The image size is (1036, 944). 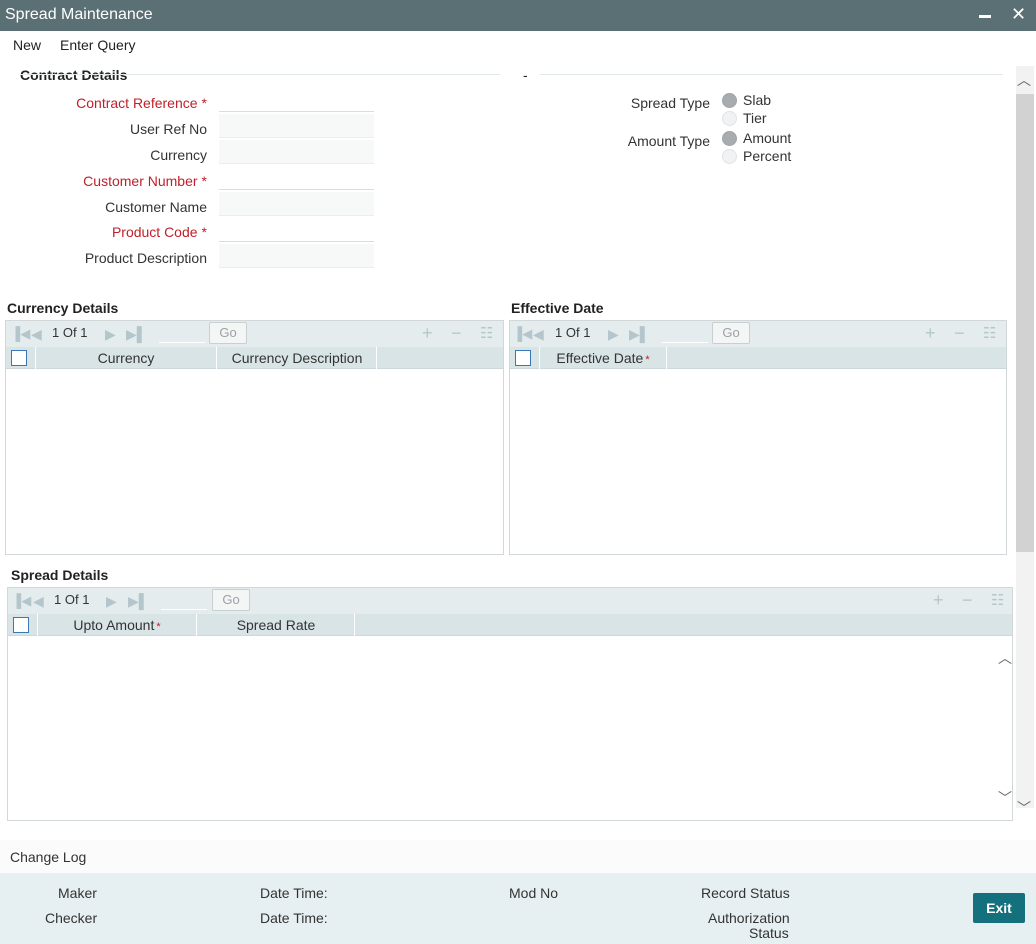 What do you see at coordinates (296, 126) in the screenshot?
I see `user-ref-no-input` at bounding box center [296, 126].